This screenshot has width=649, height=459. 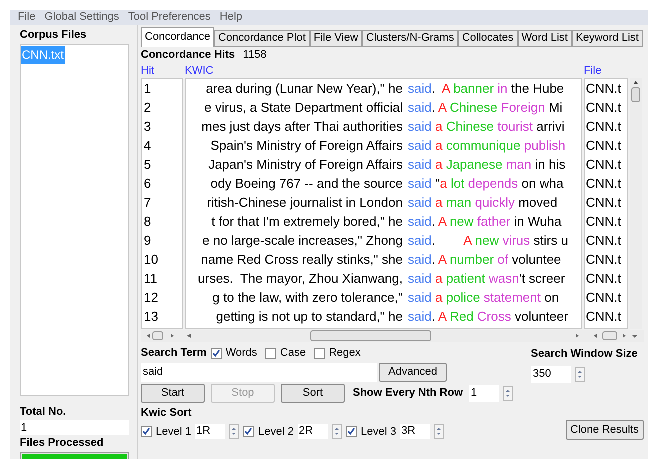 What do you see at coordinates (150, 279) in the screenshot?
I see `hit-number: 11` at bounding box center [150, 279].